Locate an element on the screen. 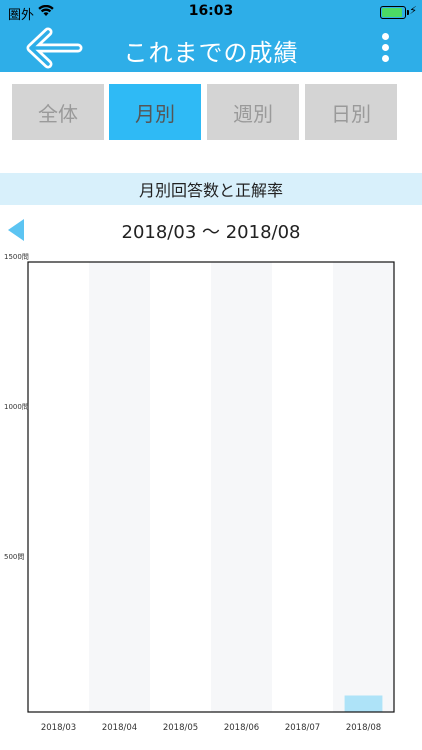 The height and width of the screenshot is (750, 422). date-range-label: 2018/03 〜 2018/08 is located at coordinates (211, 232).